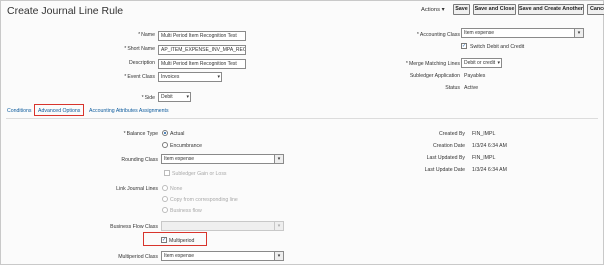 Image resolution: width=604 pixels, height=265 pixels. I want to click on actions-menu: Actions ▾, so click(433, 10).